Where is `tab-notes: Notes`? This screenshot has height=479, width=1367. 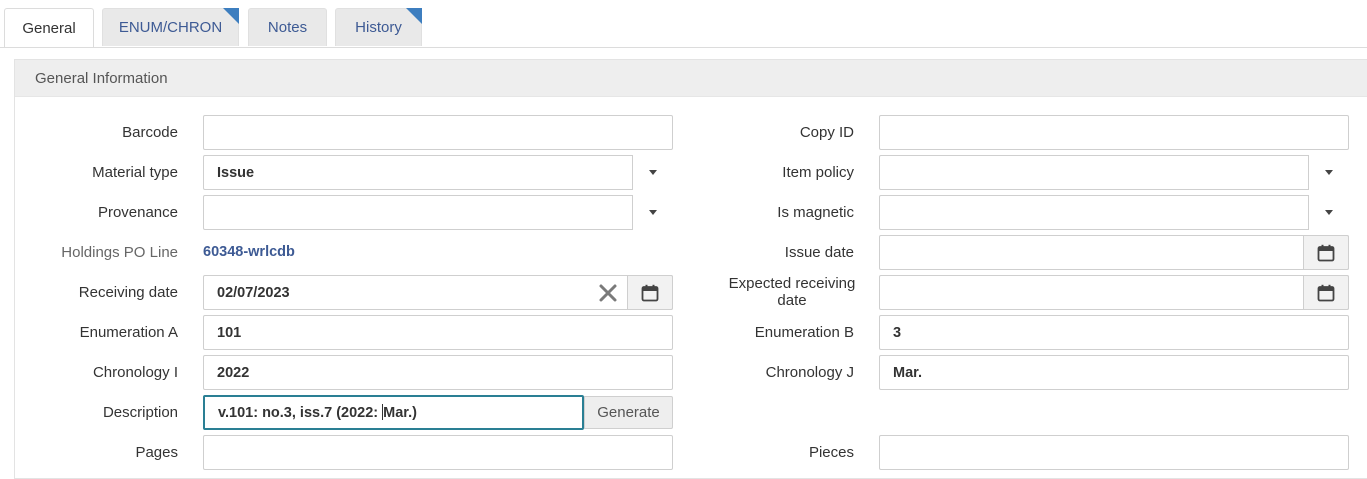 tab-notes: Notes is located at coordinates (287, 27).